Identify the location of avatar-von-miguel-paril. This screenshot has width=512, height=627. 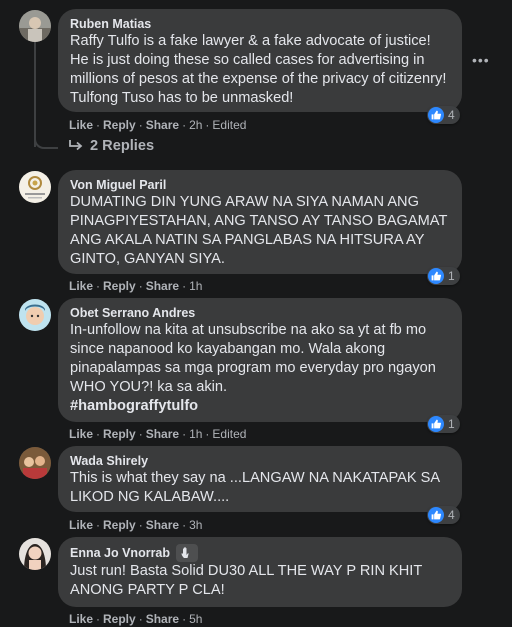
(35, 187).